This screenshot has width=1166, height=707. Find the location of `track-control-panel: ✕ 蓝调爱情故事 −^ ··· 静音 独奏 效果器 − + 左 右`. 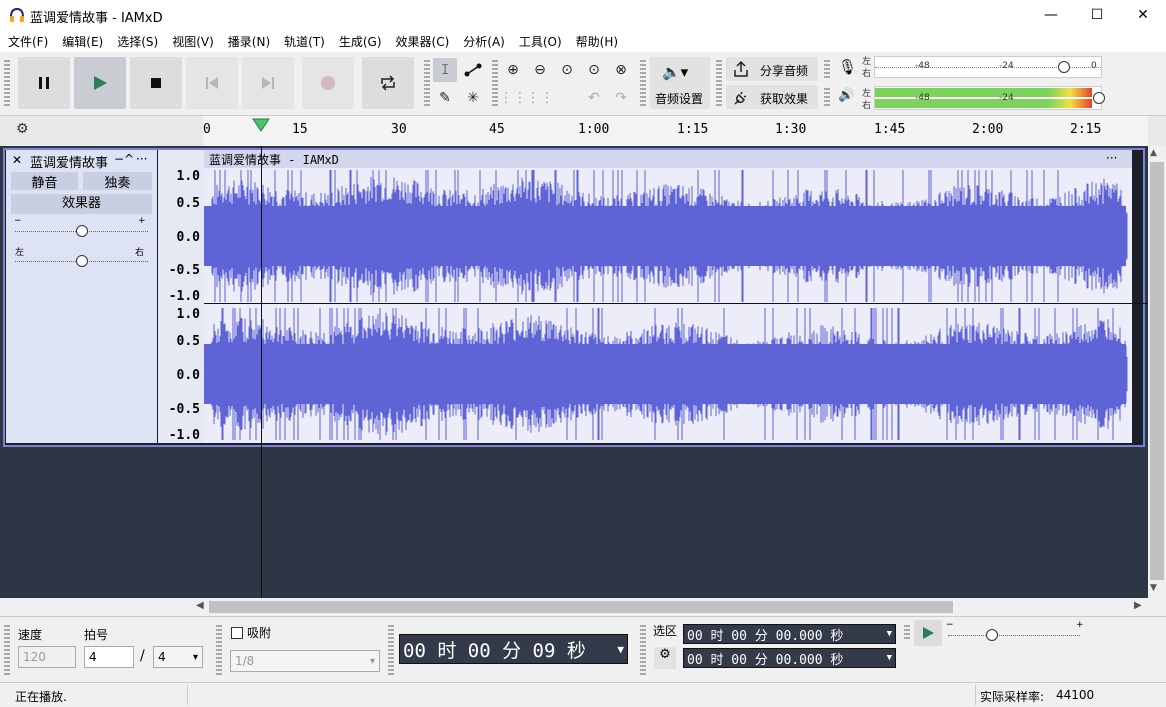

track-control-panel: ✕ 蓝调爱情故事 −^ ··· 静音 独奏 效果器 − + 左 右 is located at coordinates (81, 296).